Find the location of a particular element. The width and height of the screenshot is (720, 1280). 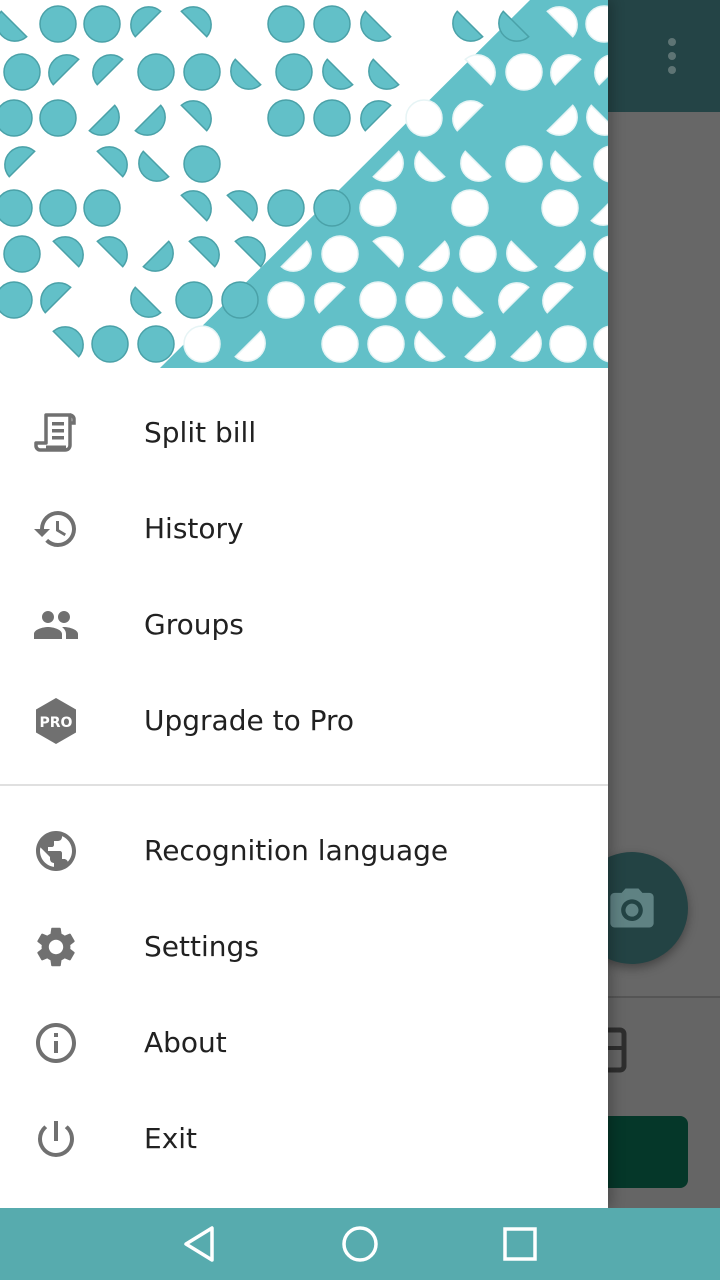

menu-label: Exit is located at coordinates (171, 1138).